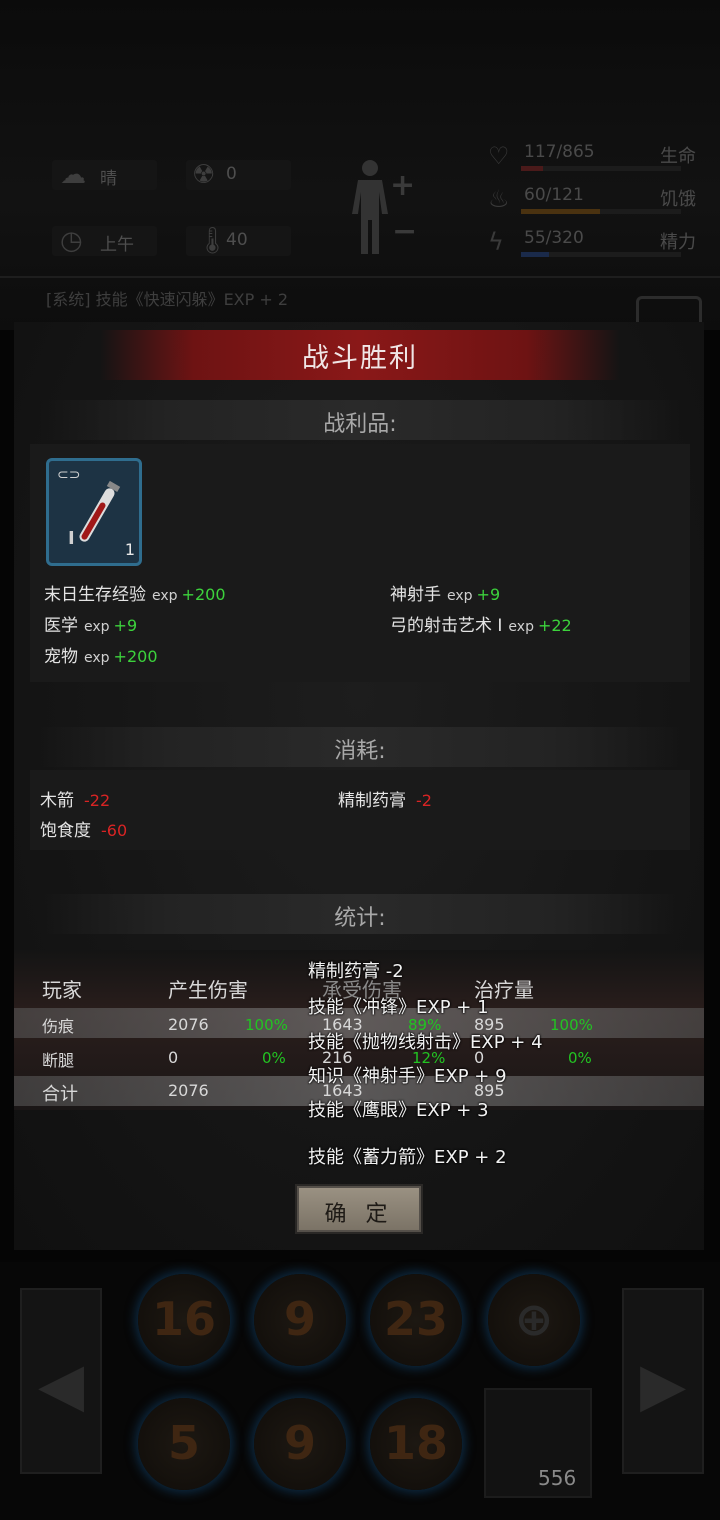  What do you see at coordinates (300, 1320) in the screenshot?
I see `skill-slot-eagle-eye: 9` at bounding box center [300, 1320].